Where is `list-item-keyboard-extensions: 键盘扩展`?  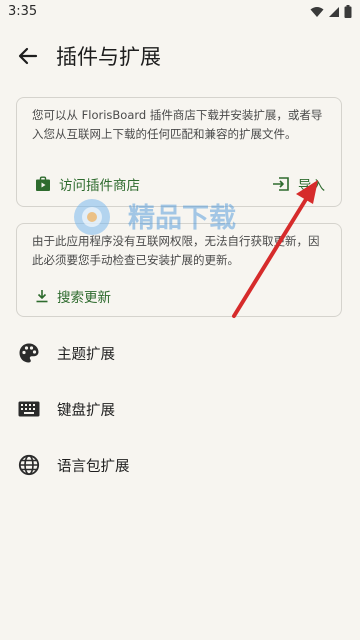
list-item-keyboard-extensions: 键盘扩展 is located at coordinates (180, 409).